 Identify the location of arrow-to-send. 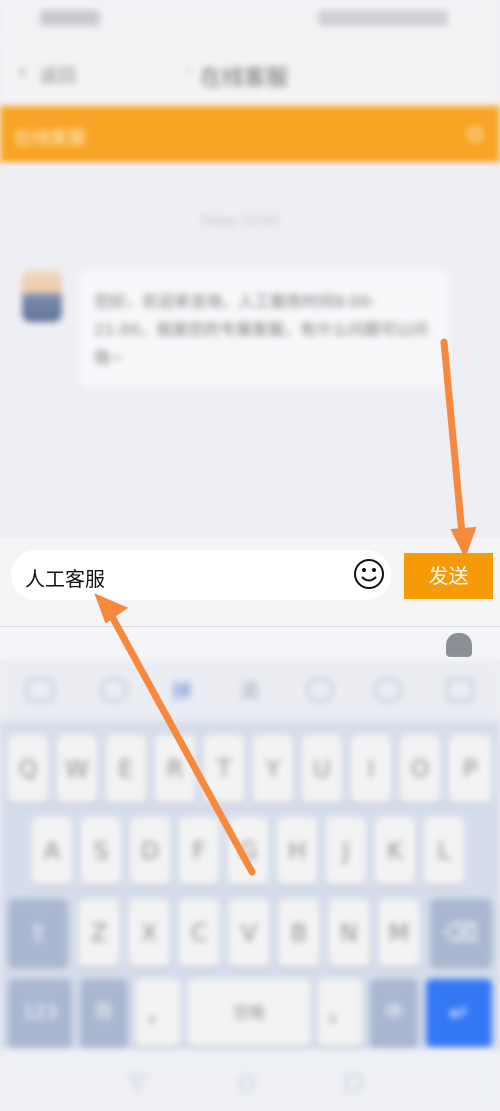
(453, 438).